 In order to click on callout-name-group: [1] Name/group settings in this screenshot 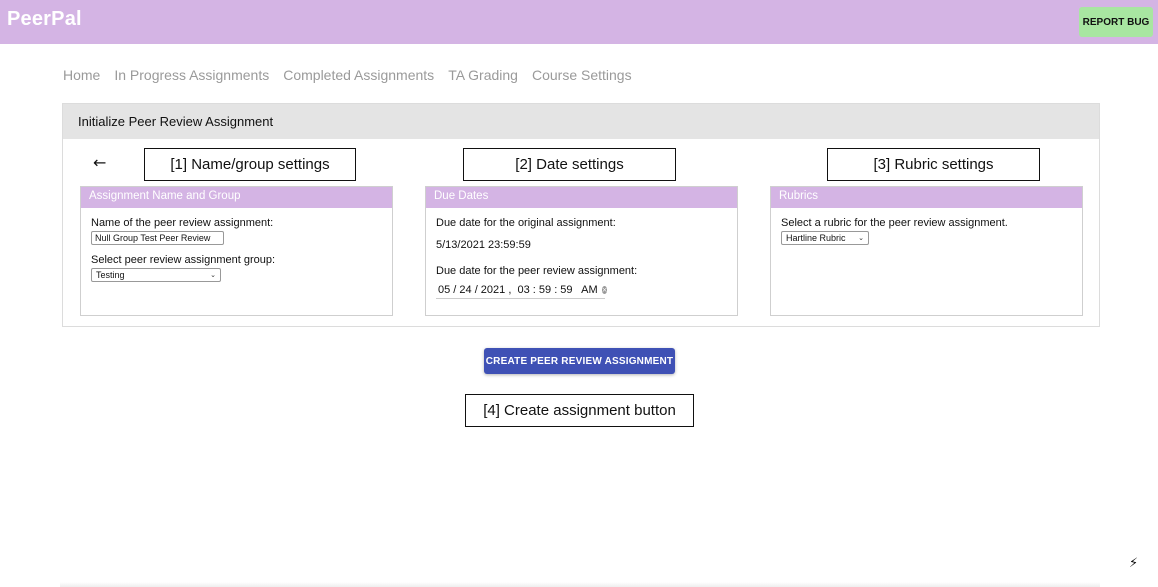, I will do `click(250, 164)`.